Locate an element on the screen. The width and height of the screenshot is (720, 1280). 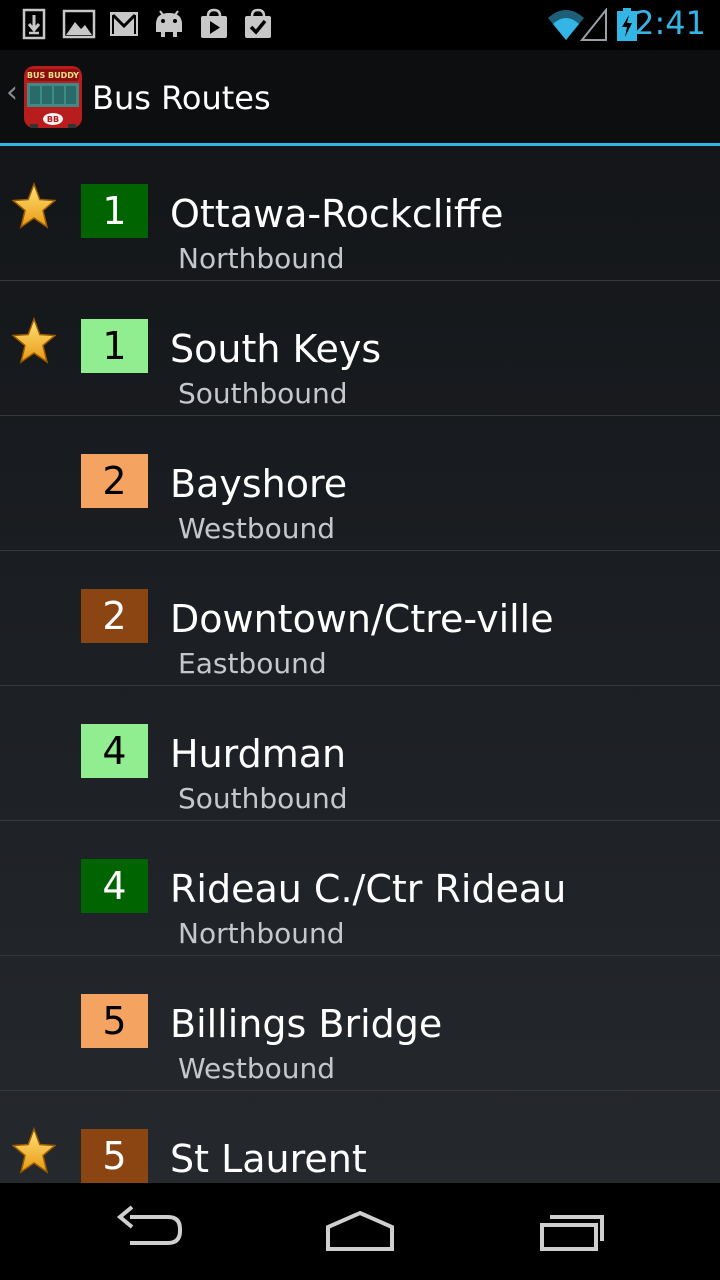
route-name: Downtown/Ctre-ville is located at coordinates (362, 619).